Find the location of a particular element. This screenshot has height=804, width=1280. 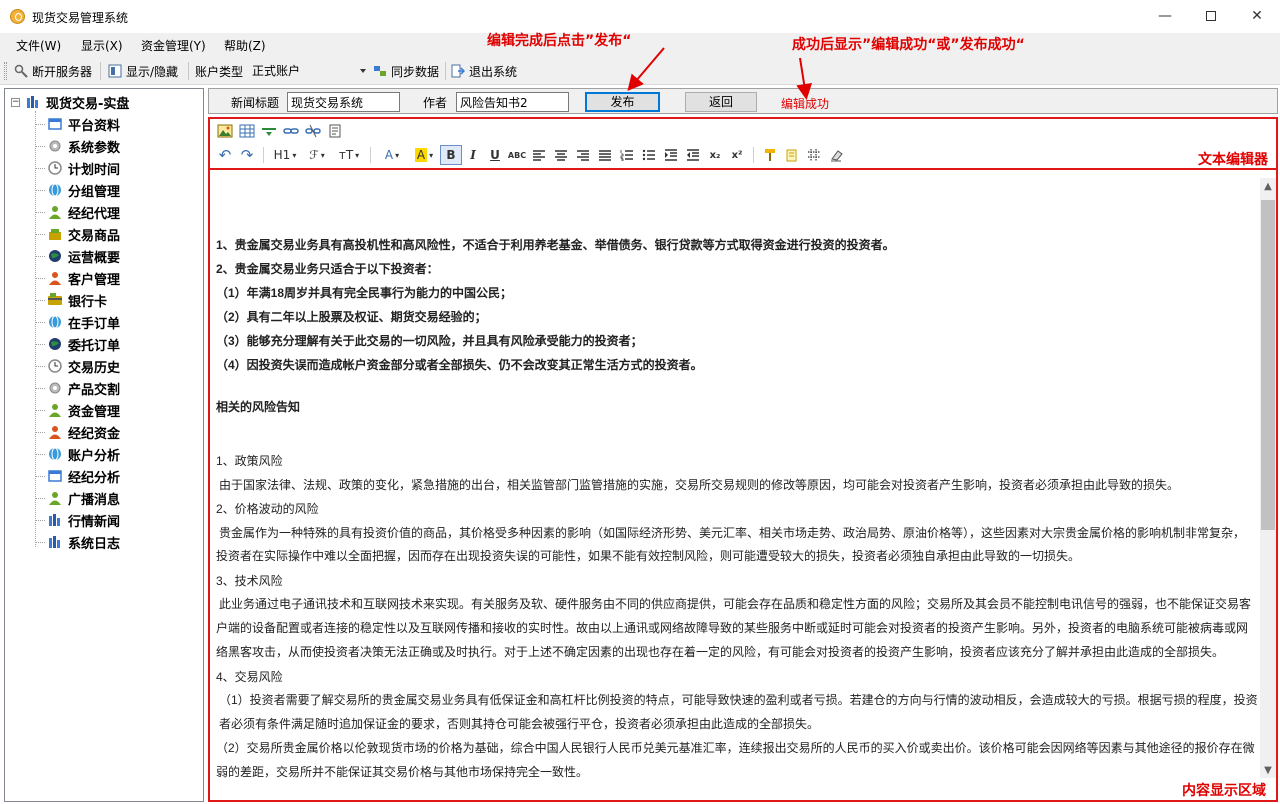

tree-item: 系统日志 is located at coordinates (78, 542).